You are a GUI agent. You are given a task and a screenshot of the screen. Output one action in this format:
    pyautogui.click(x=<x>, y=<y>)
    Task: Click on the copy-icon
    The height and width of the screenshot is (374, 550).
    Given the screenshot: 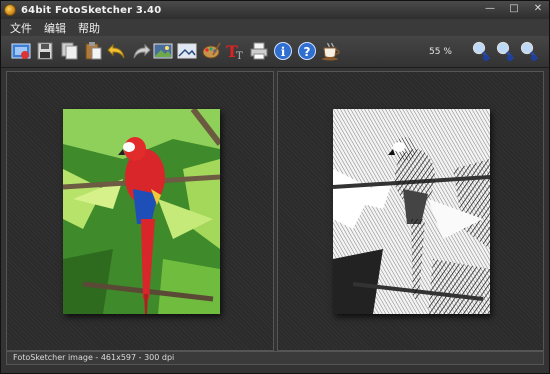 What is the action you would take?
    pyautogui.click(x=69, y=51)
    